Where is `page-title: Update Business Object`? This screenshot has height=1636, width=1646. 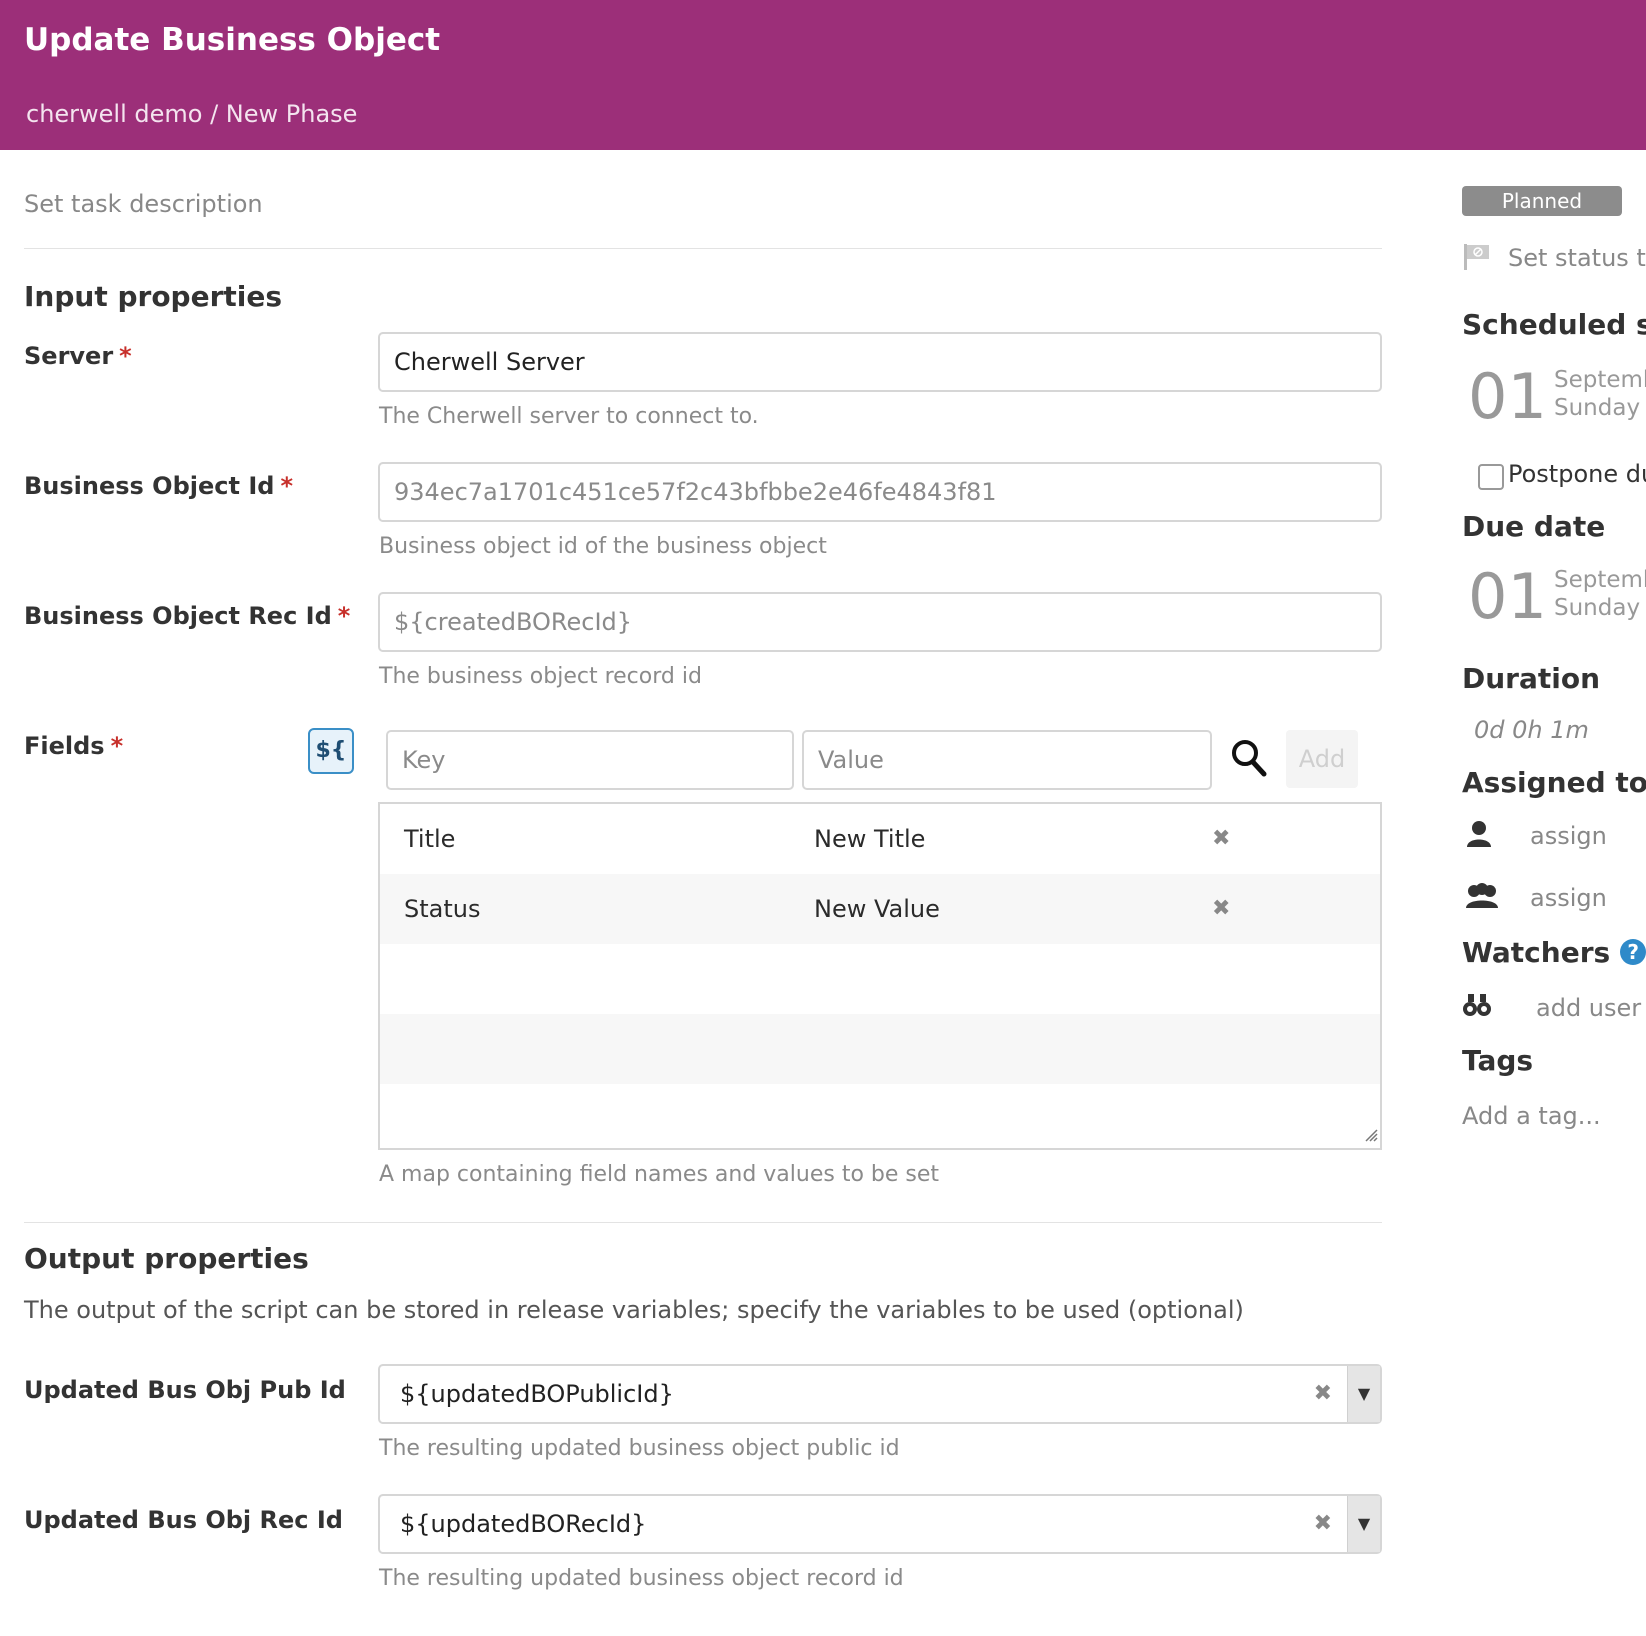 page-title: Update Business Object is located at coordinates (232, 40).